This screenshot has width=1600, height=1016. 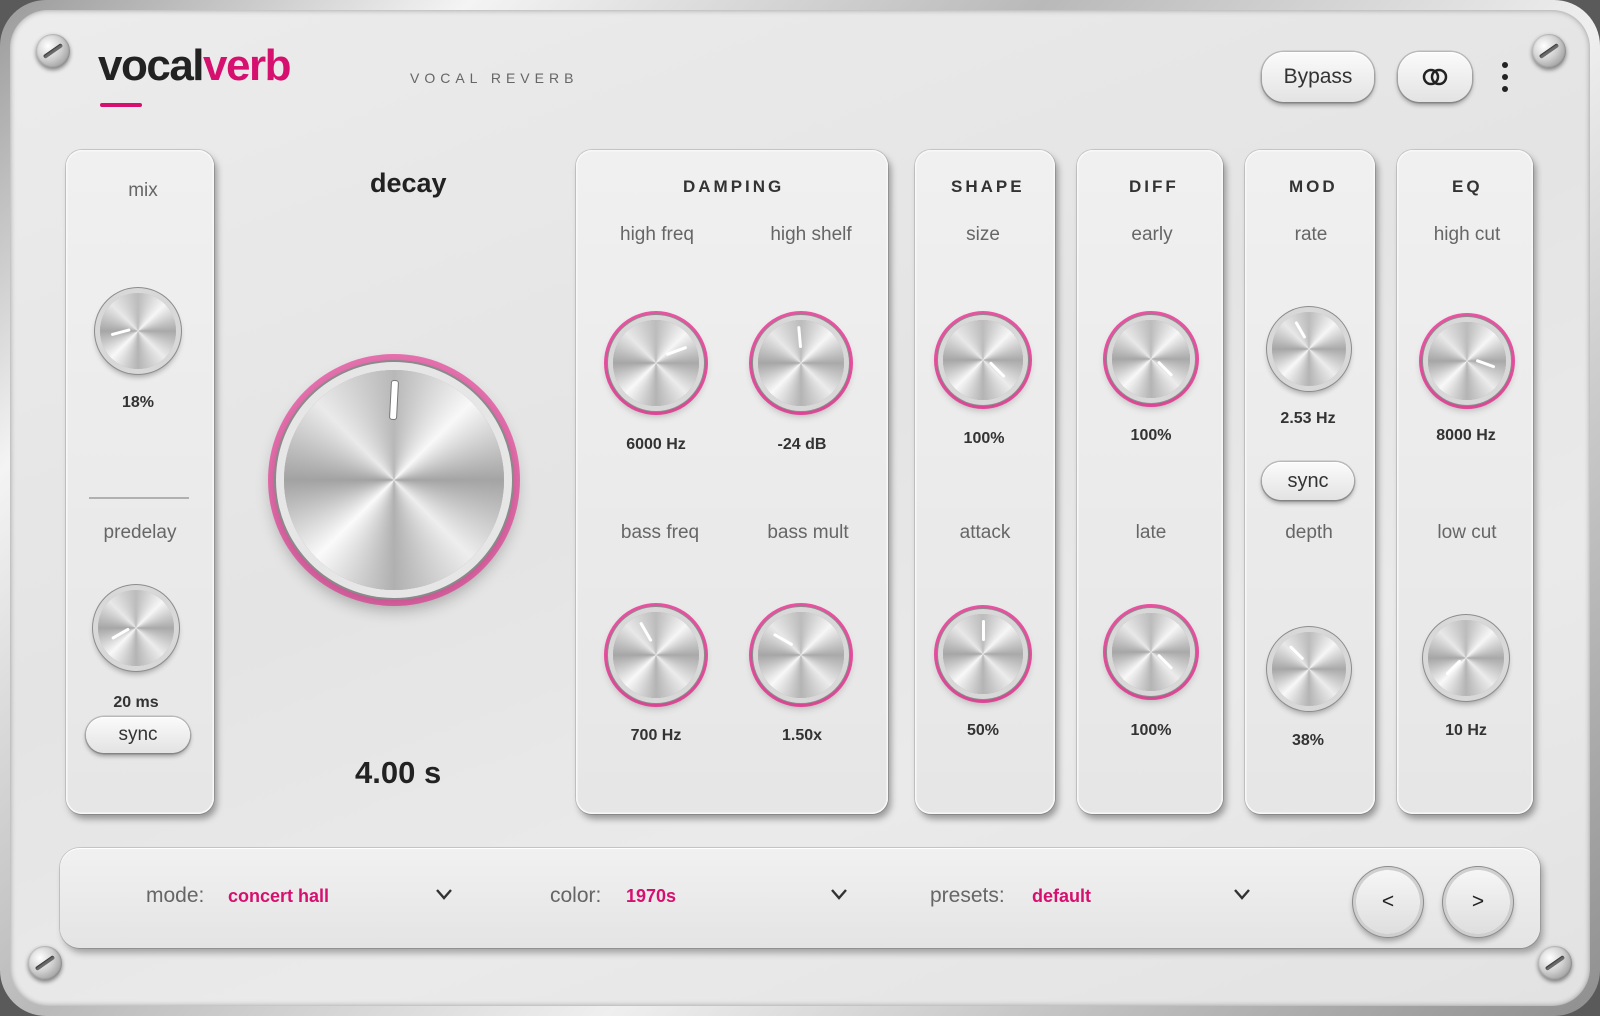 I want to click on section-divider, so click(x=139, y=498).